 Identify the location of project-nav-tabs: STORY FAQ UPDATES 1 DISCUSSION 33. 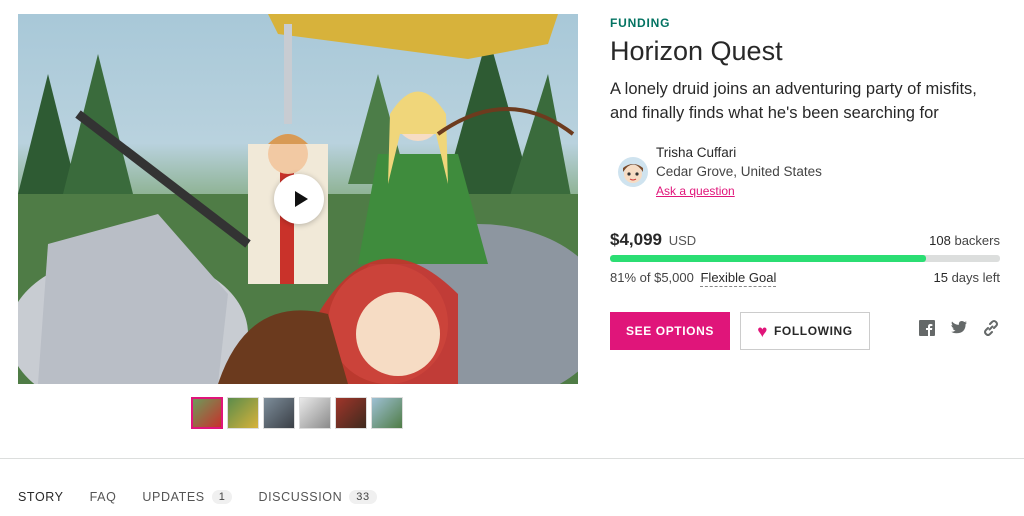
(197, 497).